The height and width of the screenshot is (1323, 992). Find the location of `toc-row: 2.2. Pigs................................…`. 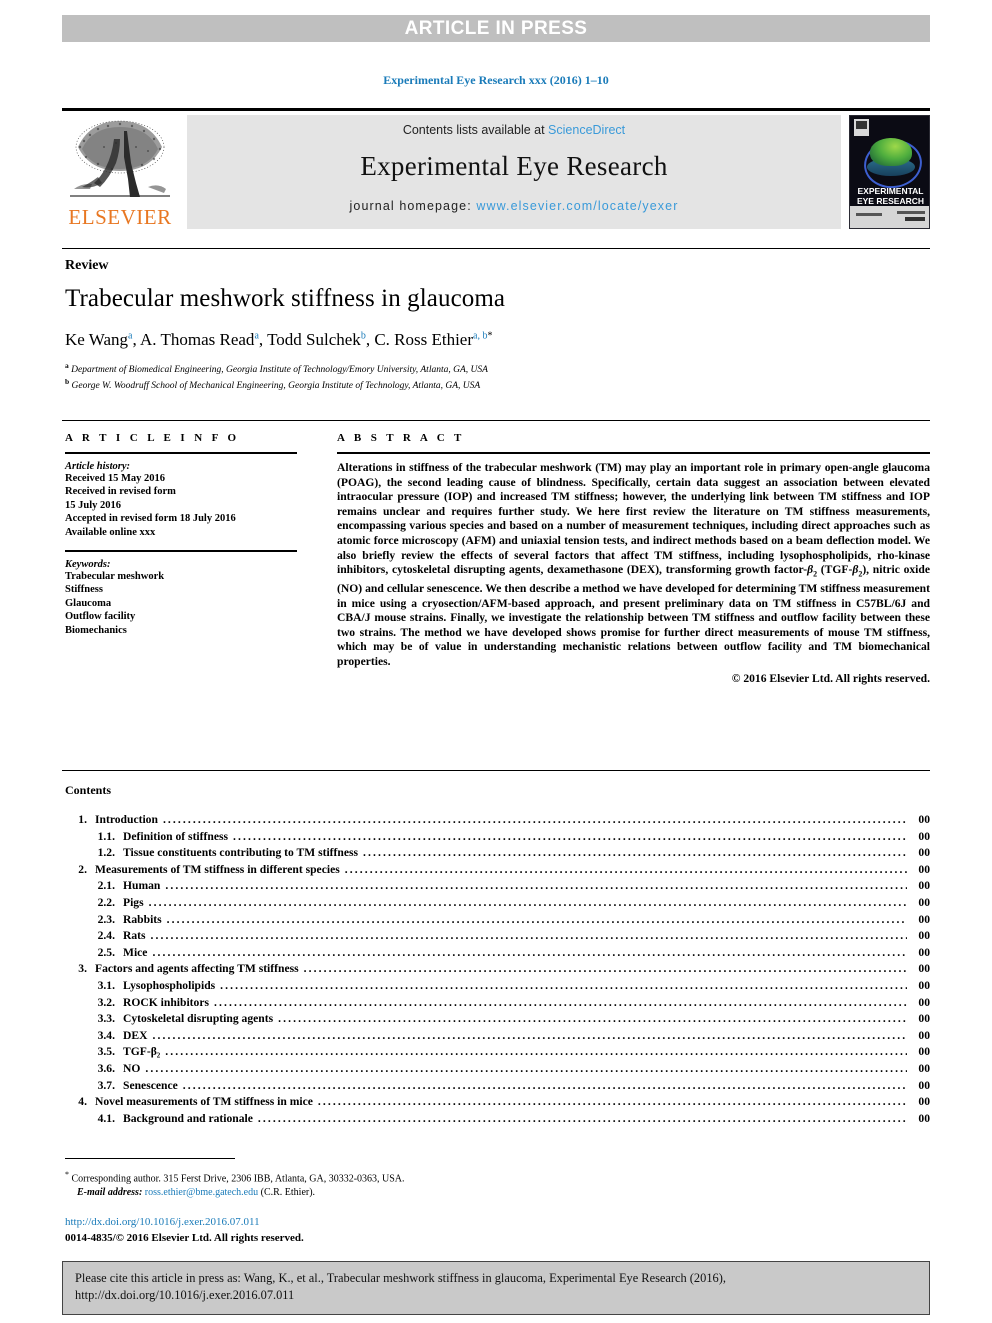

toc-row: 2.2. Pigs................................… is located at coordinates (497, 903).